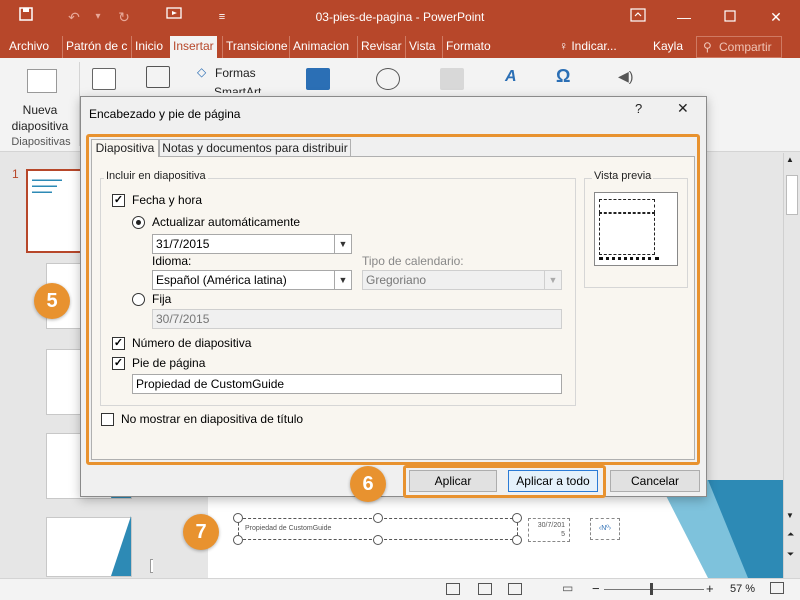 The width and height of the screenshot is (800, 600). I want to click on date-placeholder-line1: 30/7/201, so click(551, 525).